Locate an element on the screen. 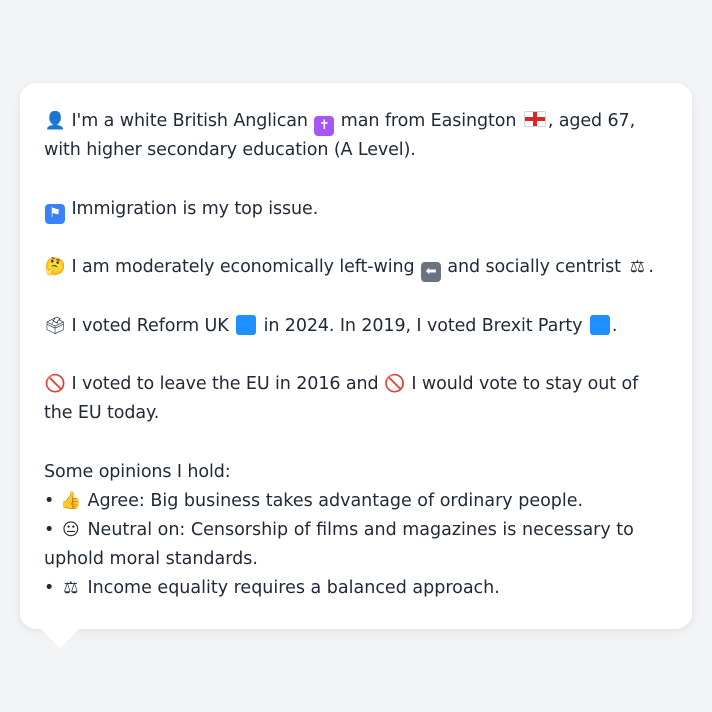  top-issue-paragraph: ⚑ Immigration is my top issue. is located at coordinates (356, 209).